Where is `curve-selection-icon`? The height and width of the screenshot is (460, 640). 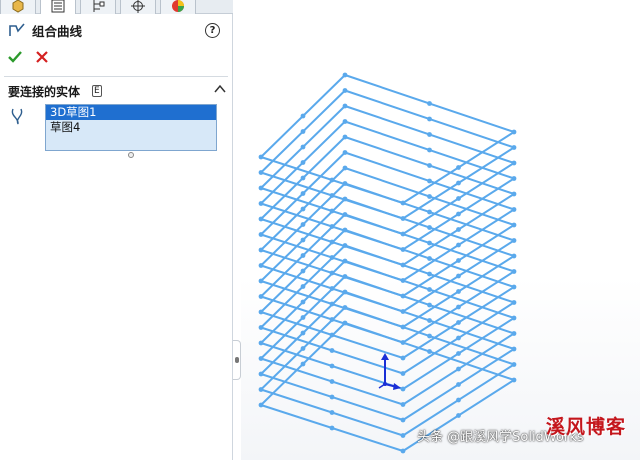
curve-selection-icon is located at coordinates (17, 116).